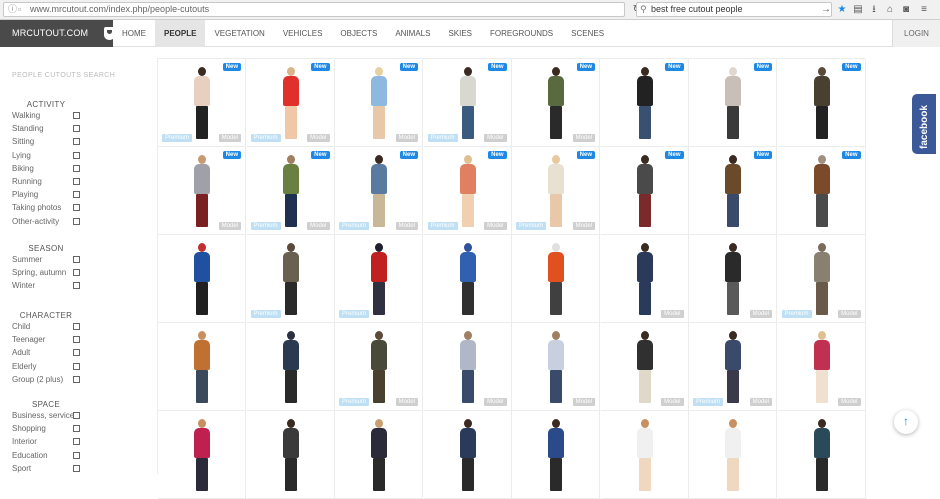  I want to click on nav-link-scenes: SCENES, so click(587, 33).